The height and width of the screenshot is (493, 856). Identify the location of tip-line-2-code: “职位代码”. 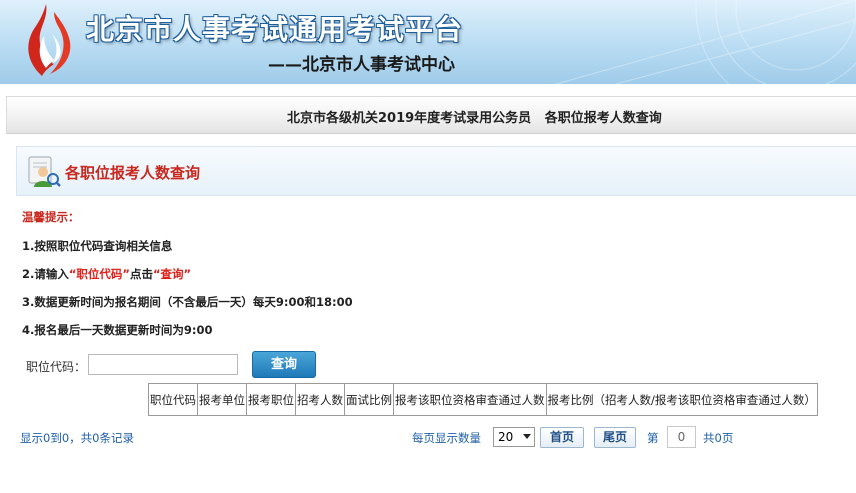
(99, 274).